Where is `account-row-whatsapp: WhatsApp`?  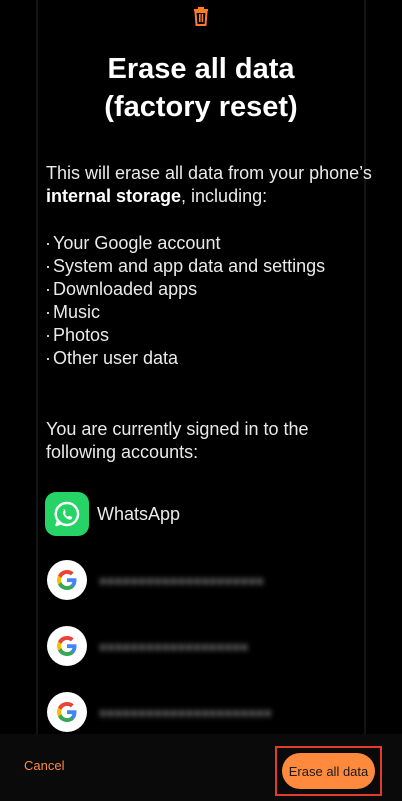
account-row-whatsapp: WhatsApp is located at coordinates (205, 514).